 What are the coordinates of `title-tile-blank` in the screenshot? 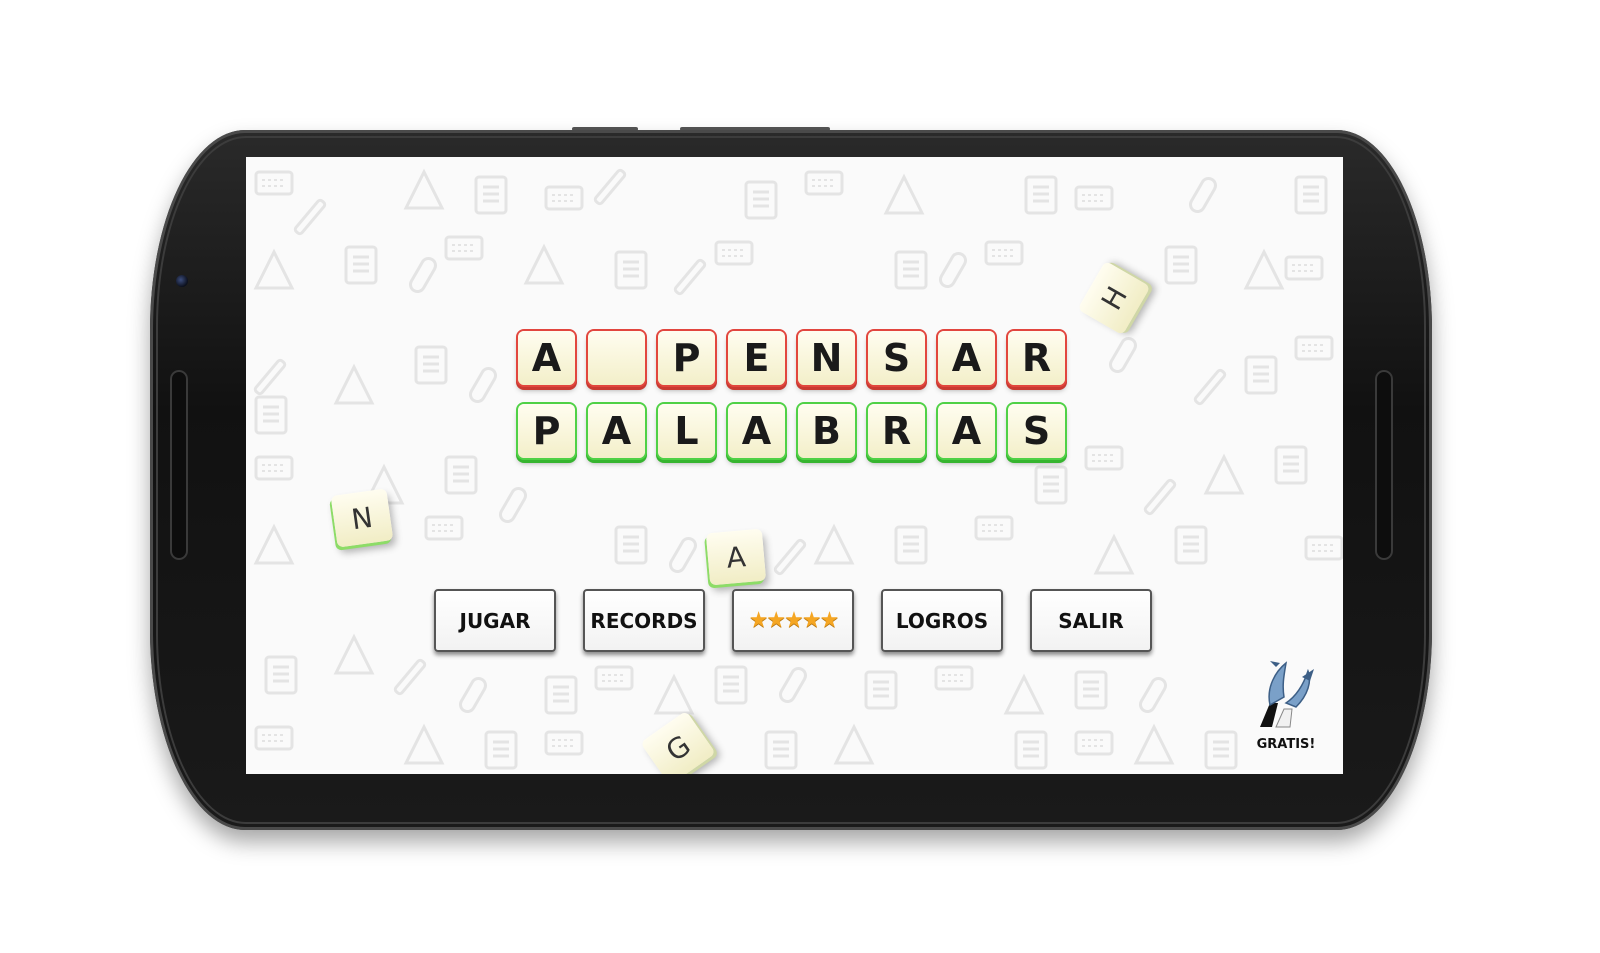 It's located at (616, 358).